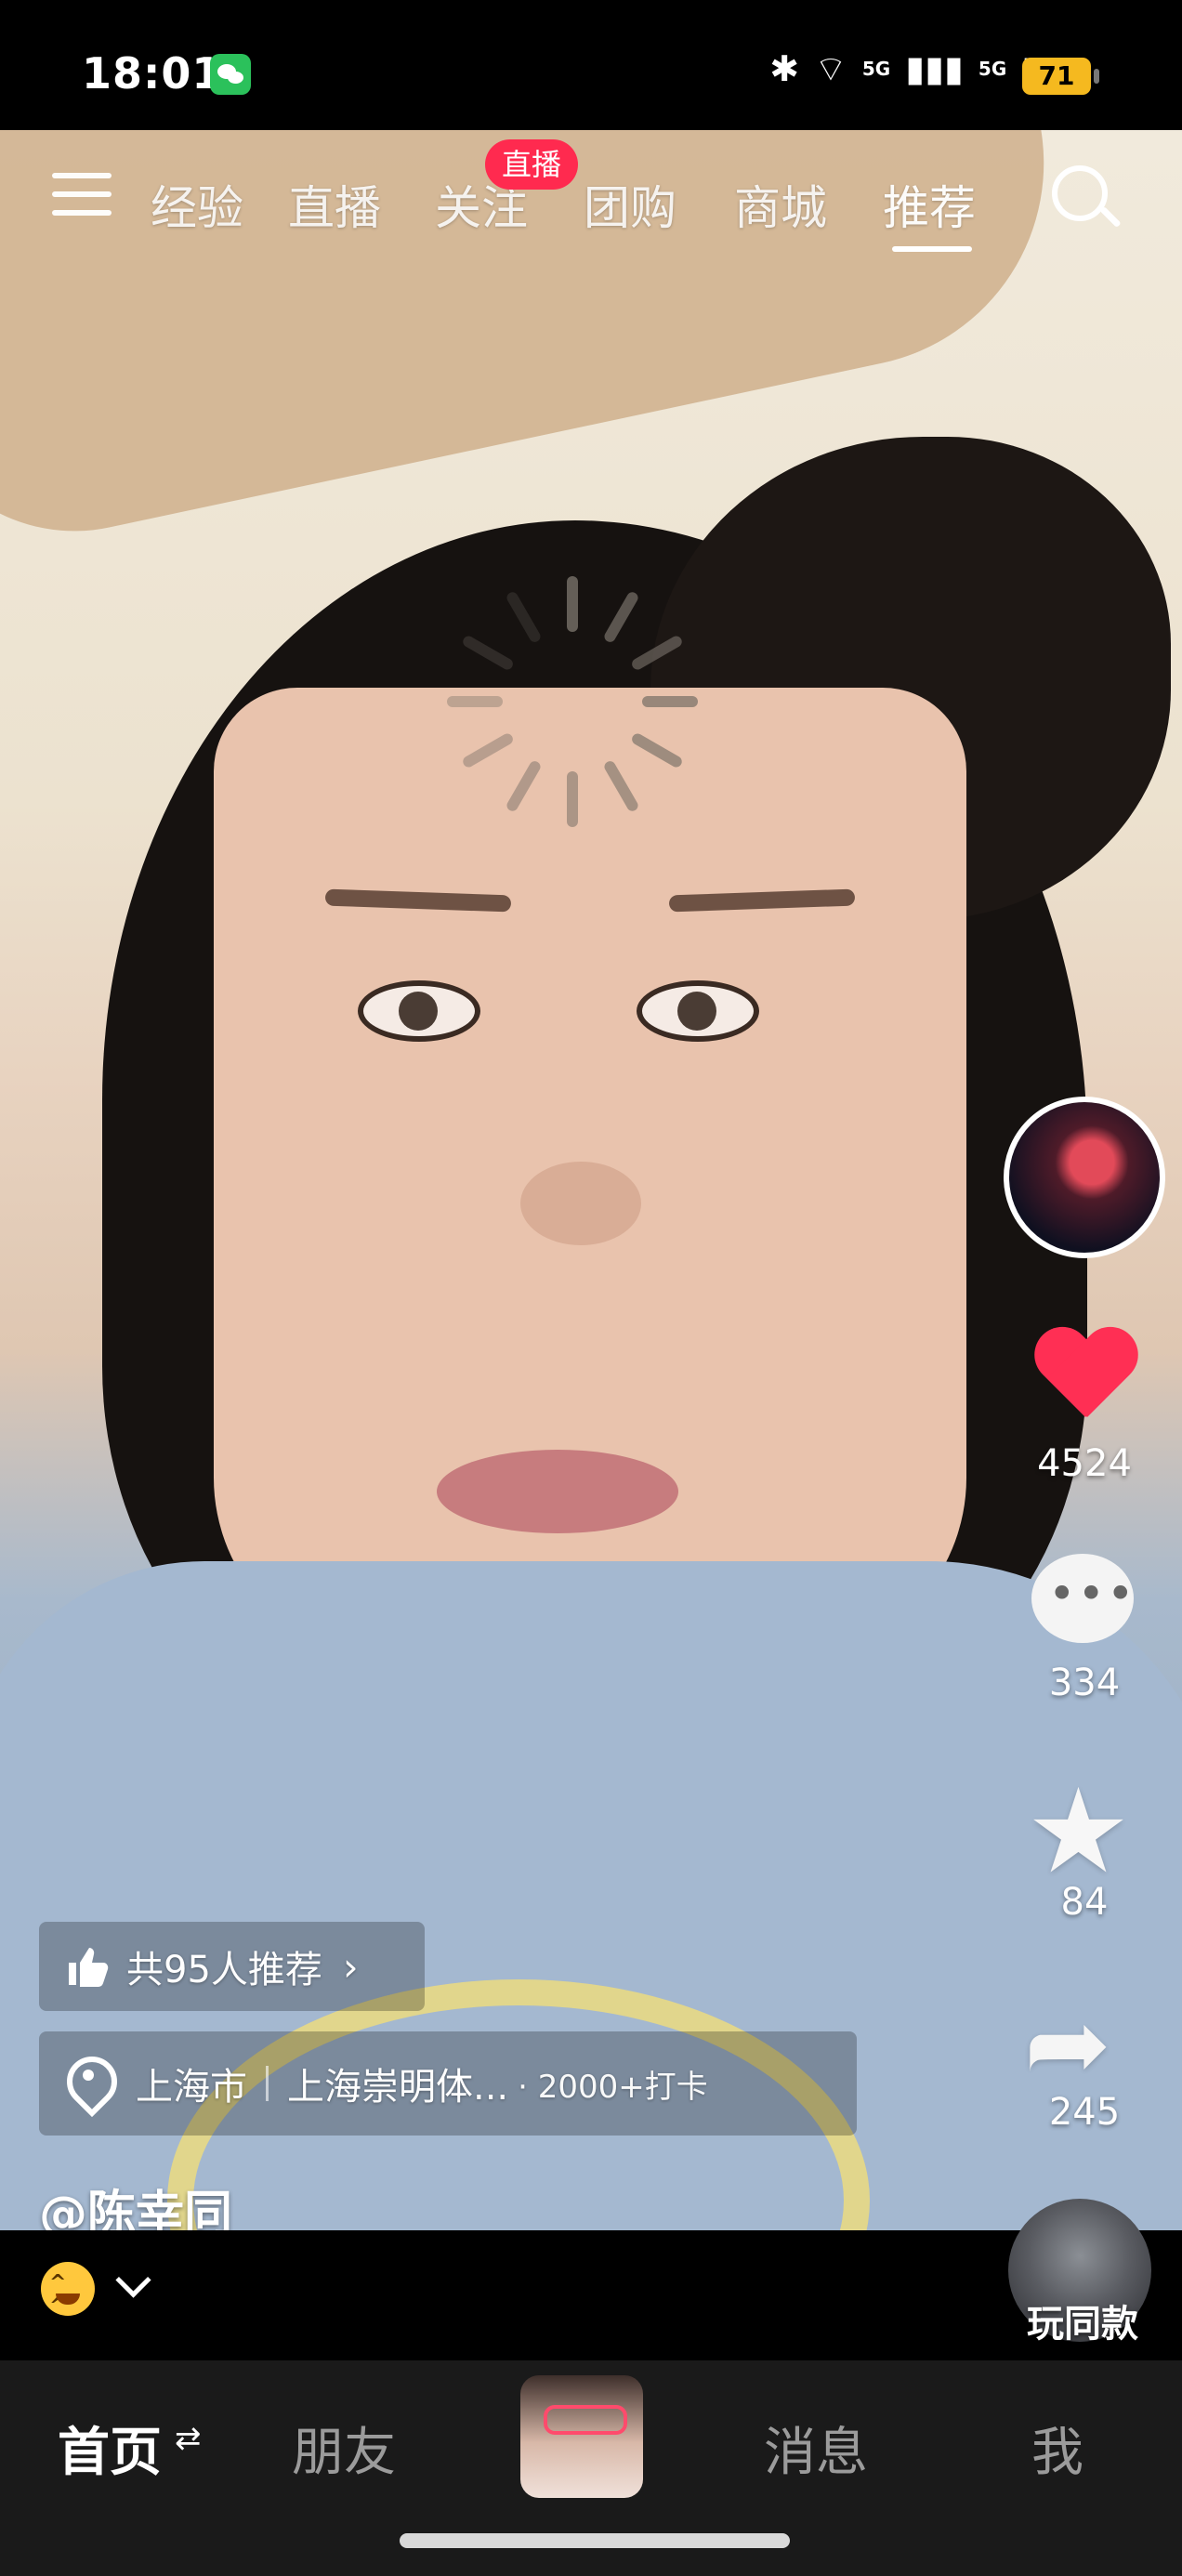 This screenshot has width=1182, height=2576. What do you see at coordinates (1084, 1177) in the screenshot?
I see `author-avatar` at bounding box center [1084, 1177].